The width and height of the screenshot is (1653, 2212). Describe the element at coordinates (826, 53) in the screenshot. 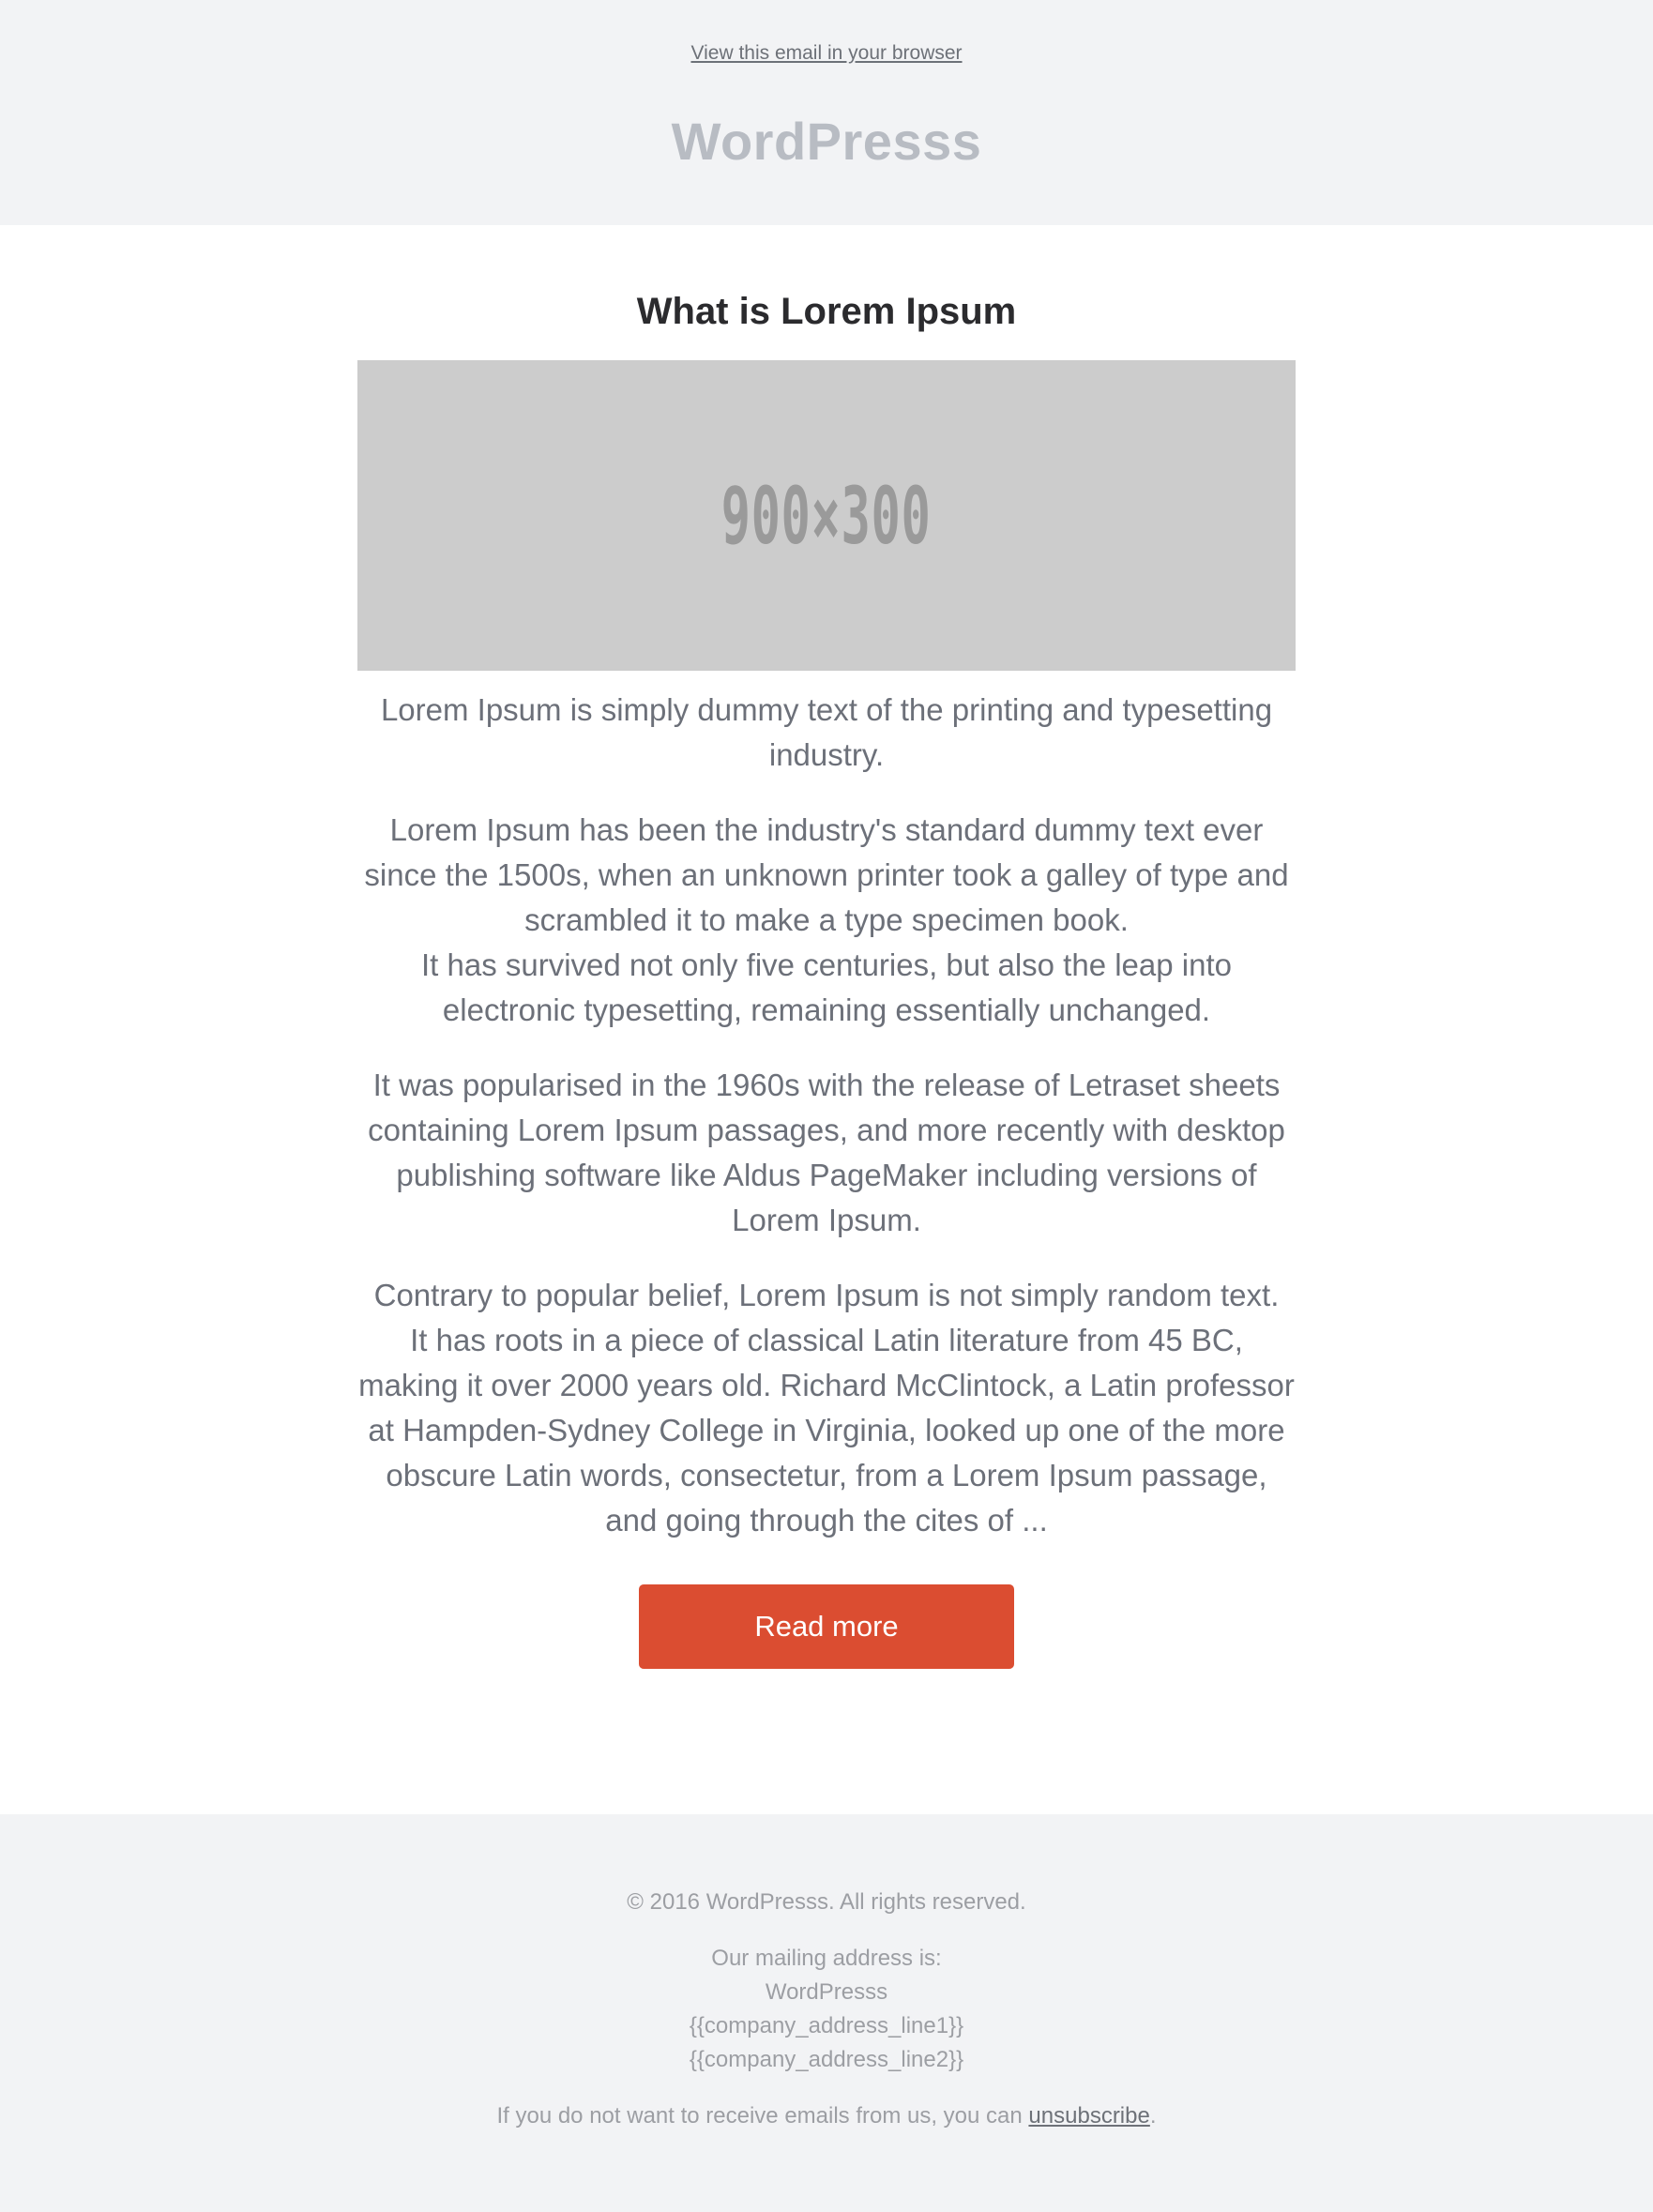

I see `view-in-browser-link: View this email in your browser` at that location.